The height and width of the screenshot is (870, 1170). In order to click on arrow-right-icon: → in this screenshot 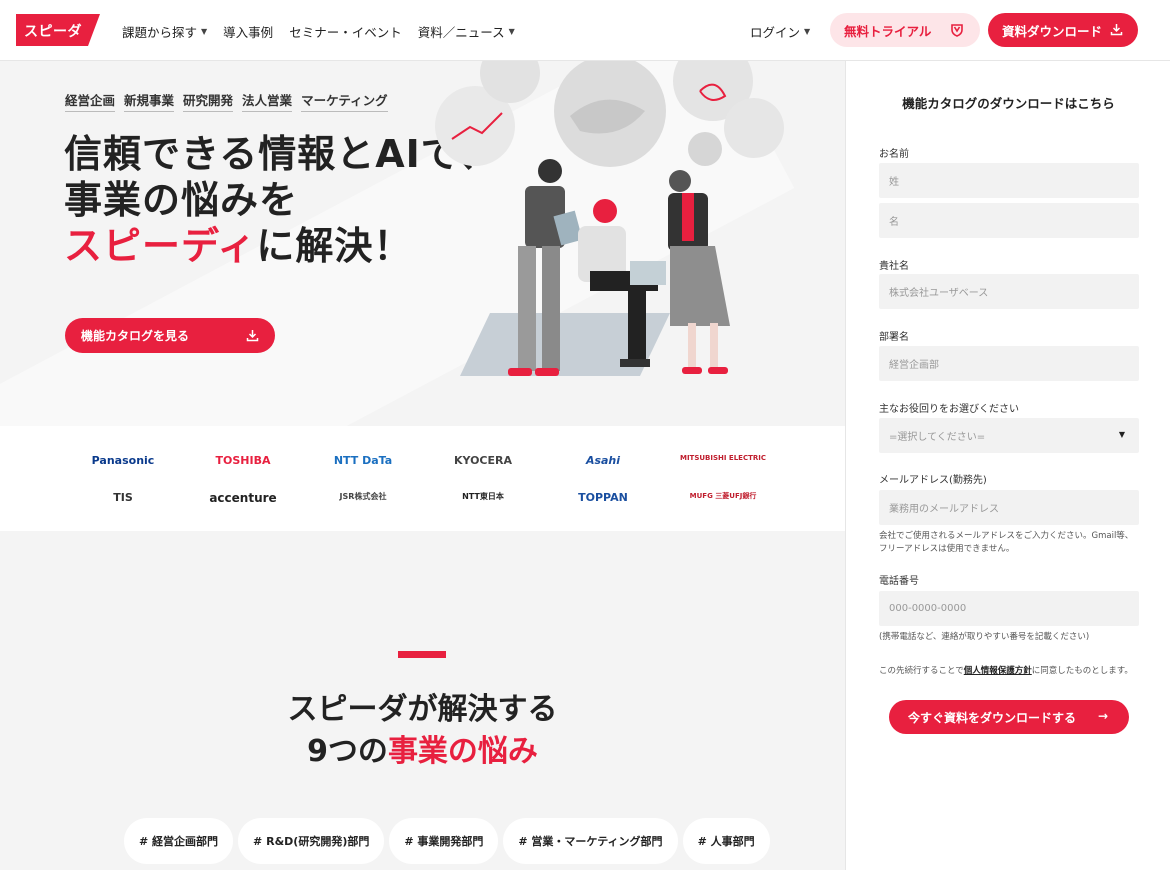, I will do `click(1102, 716)`.